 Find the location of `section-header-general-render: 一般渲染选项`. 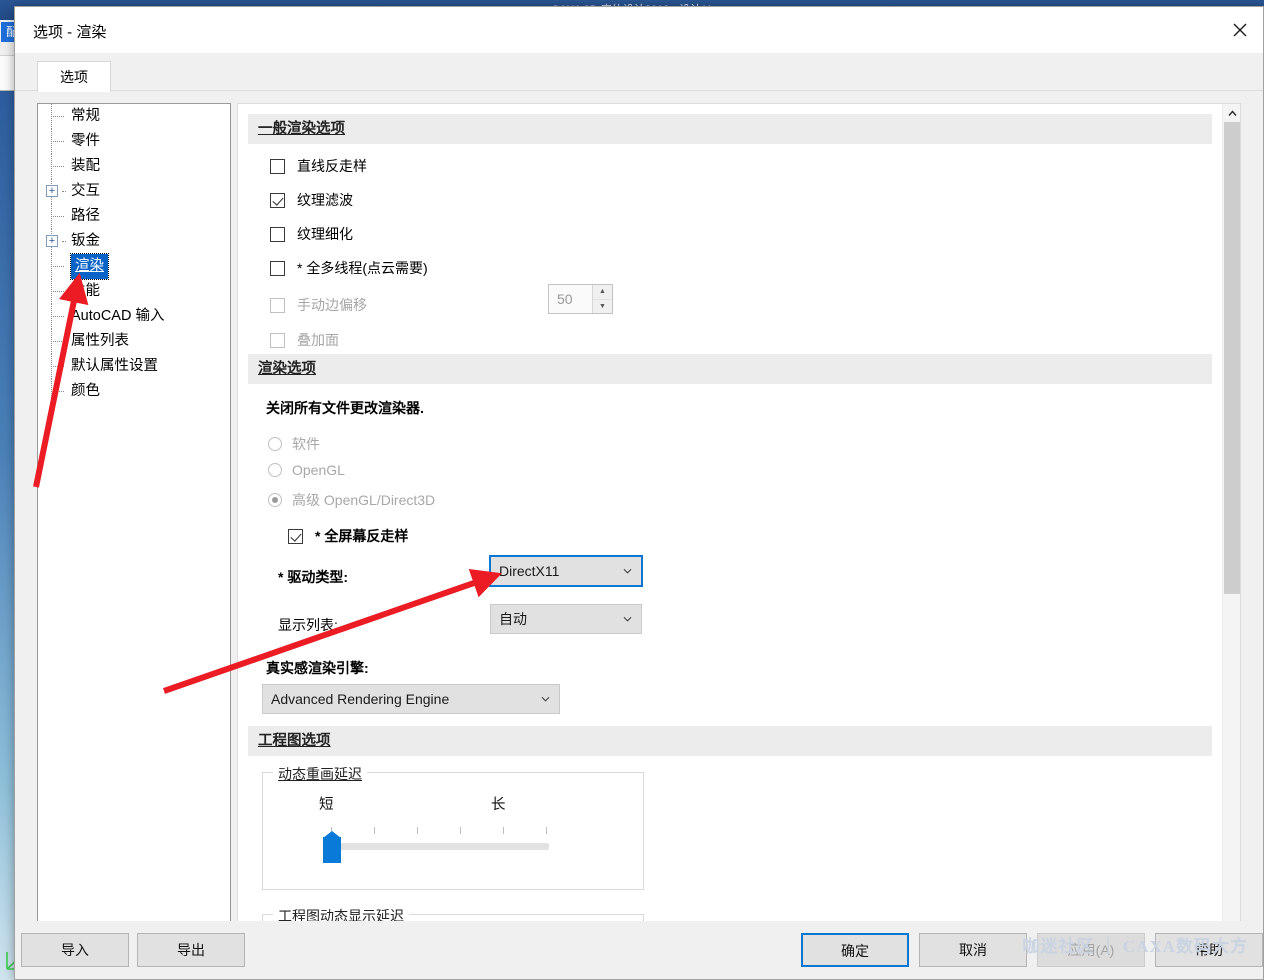

section-header-general-render: 一般渲染选项 is located at coordinates (730, 129).